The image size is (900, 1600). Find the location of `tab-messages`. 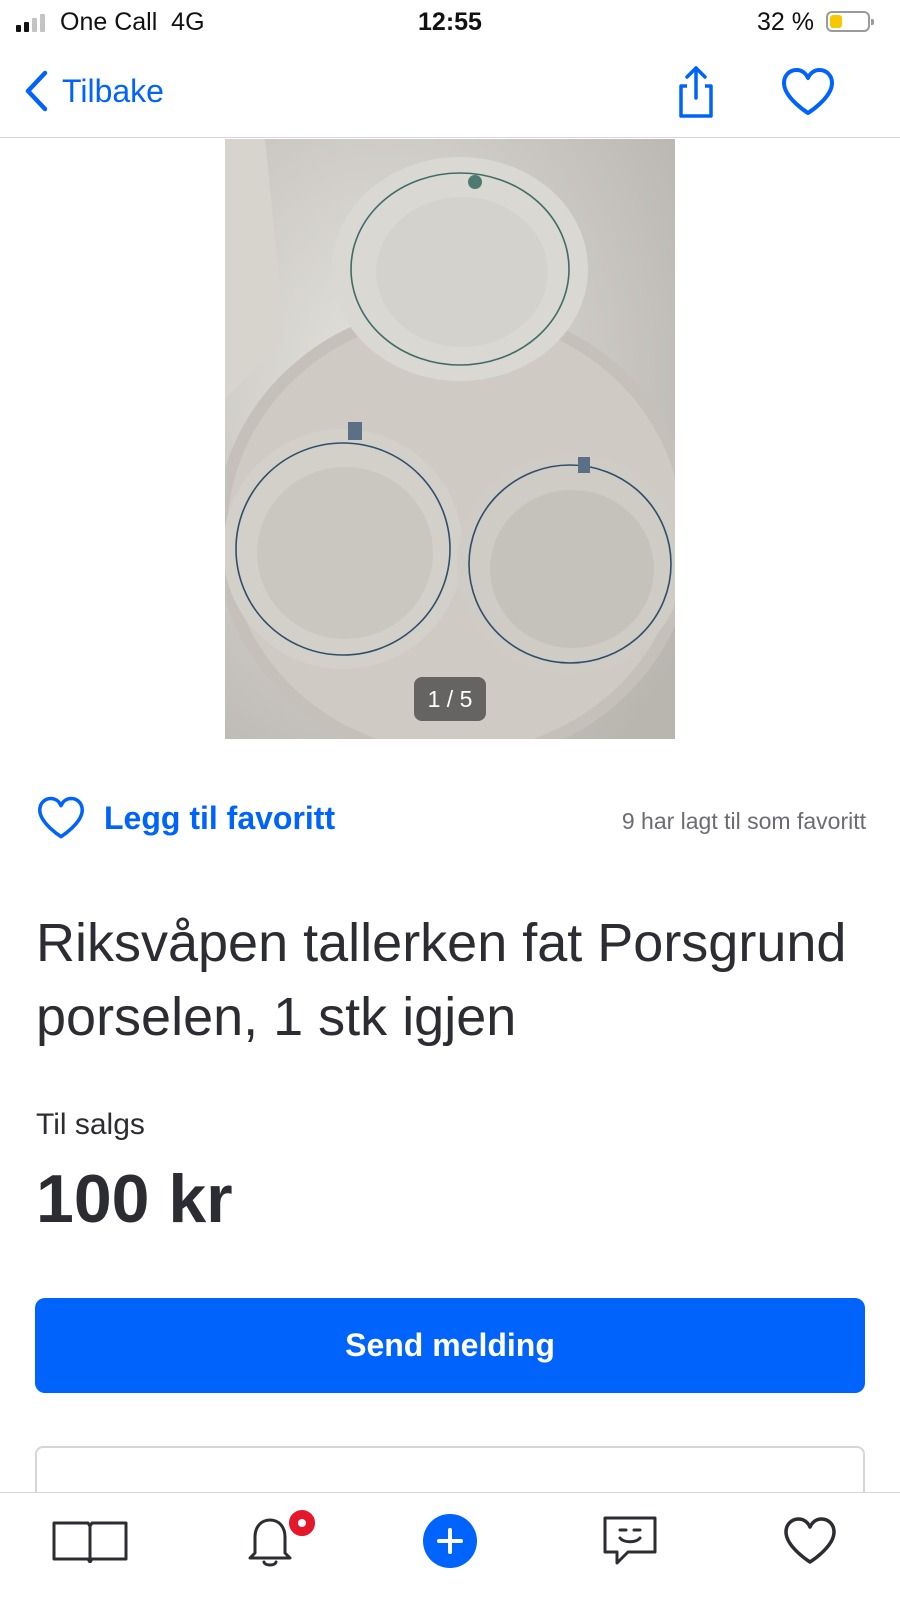

tab-messages is located at coordinates (630, 1541).